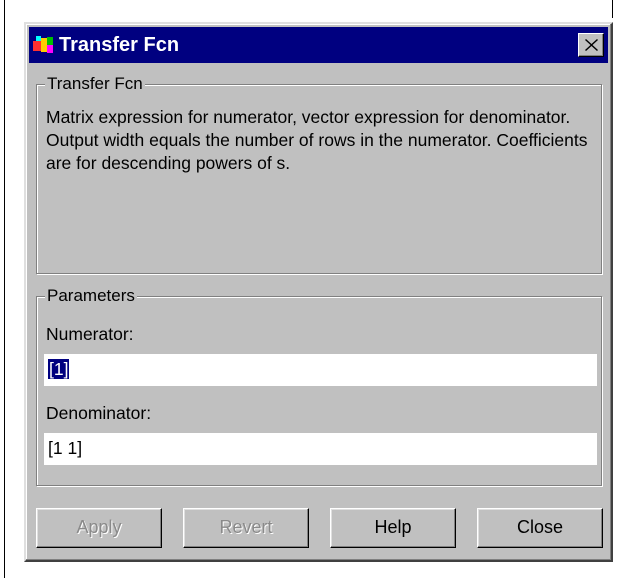  What do you see at coordinates (59, 369) in the screenshot?
I see `numerator-value: [1]` at bounding box center [59, 369].